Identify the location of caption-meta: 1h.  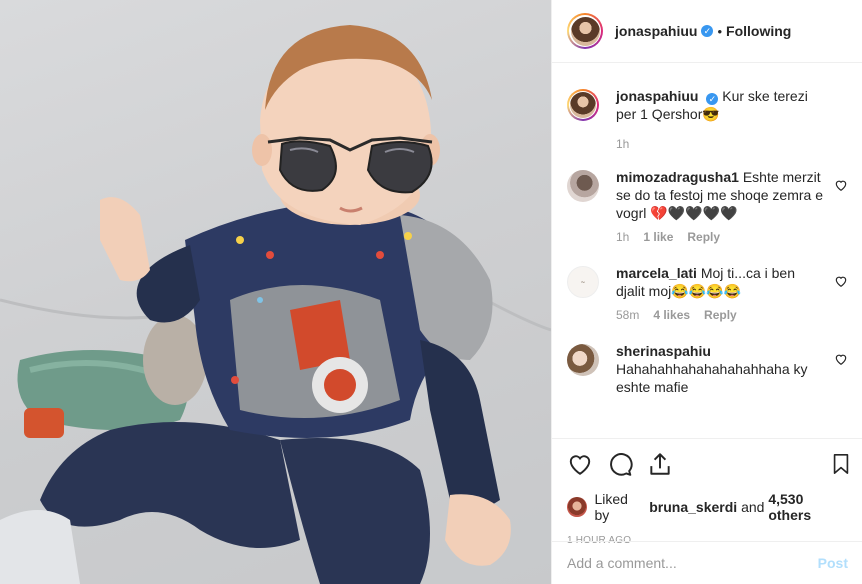
(721, 144).